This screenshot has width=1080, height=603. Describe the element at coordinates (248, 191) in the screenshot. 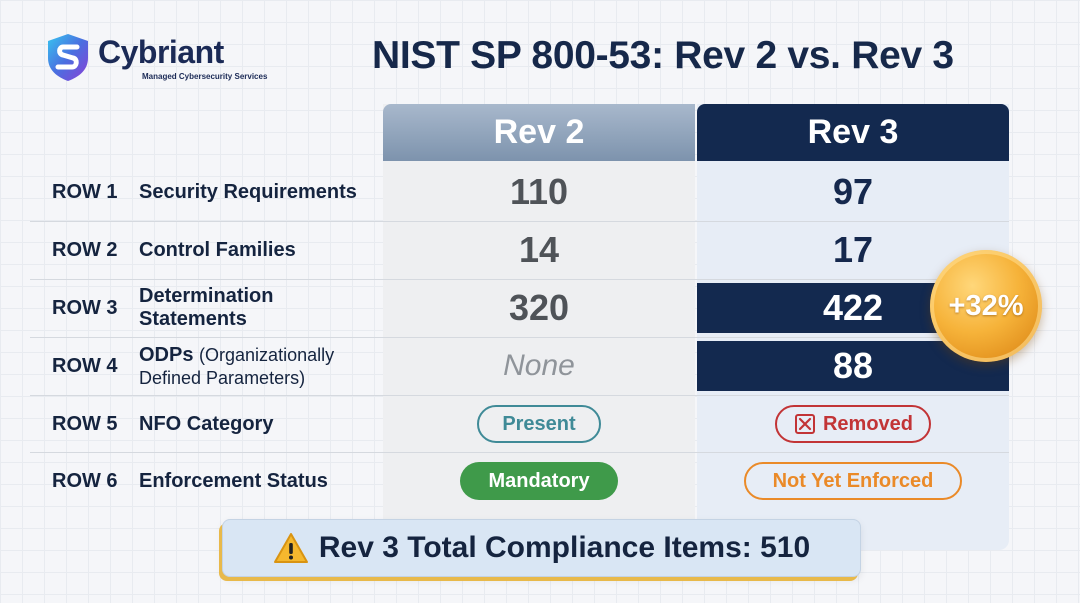

I see `row-label-text: Security Requirements` at that location.